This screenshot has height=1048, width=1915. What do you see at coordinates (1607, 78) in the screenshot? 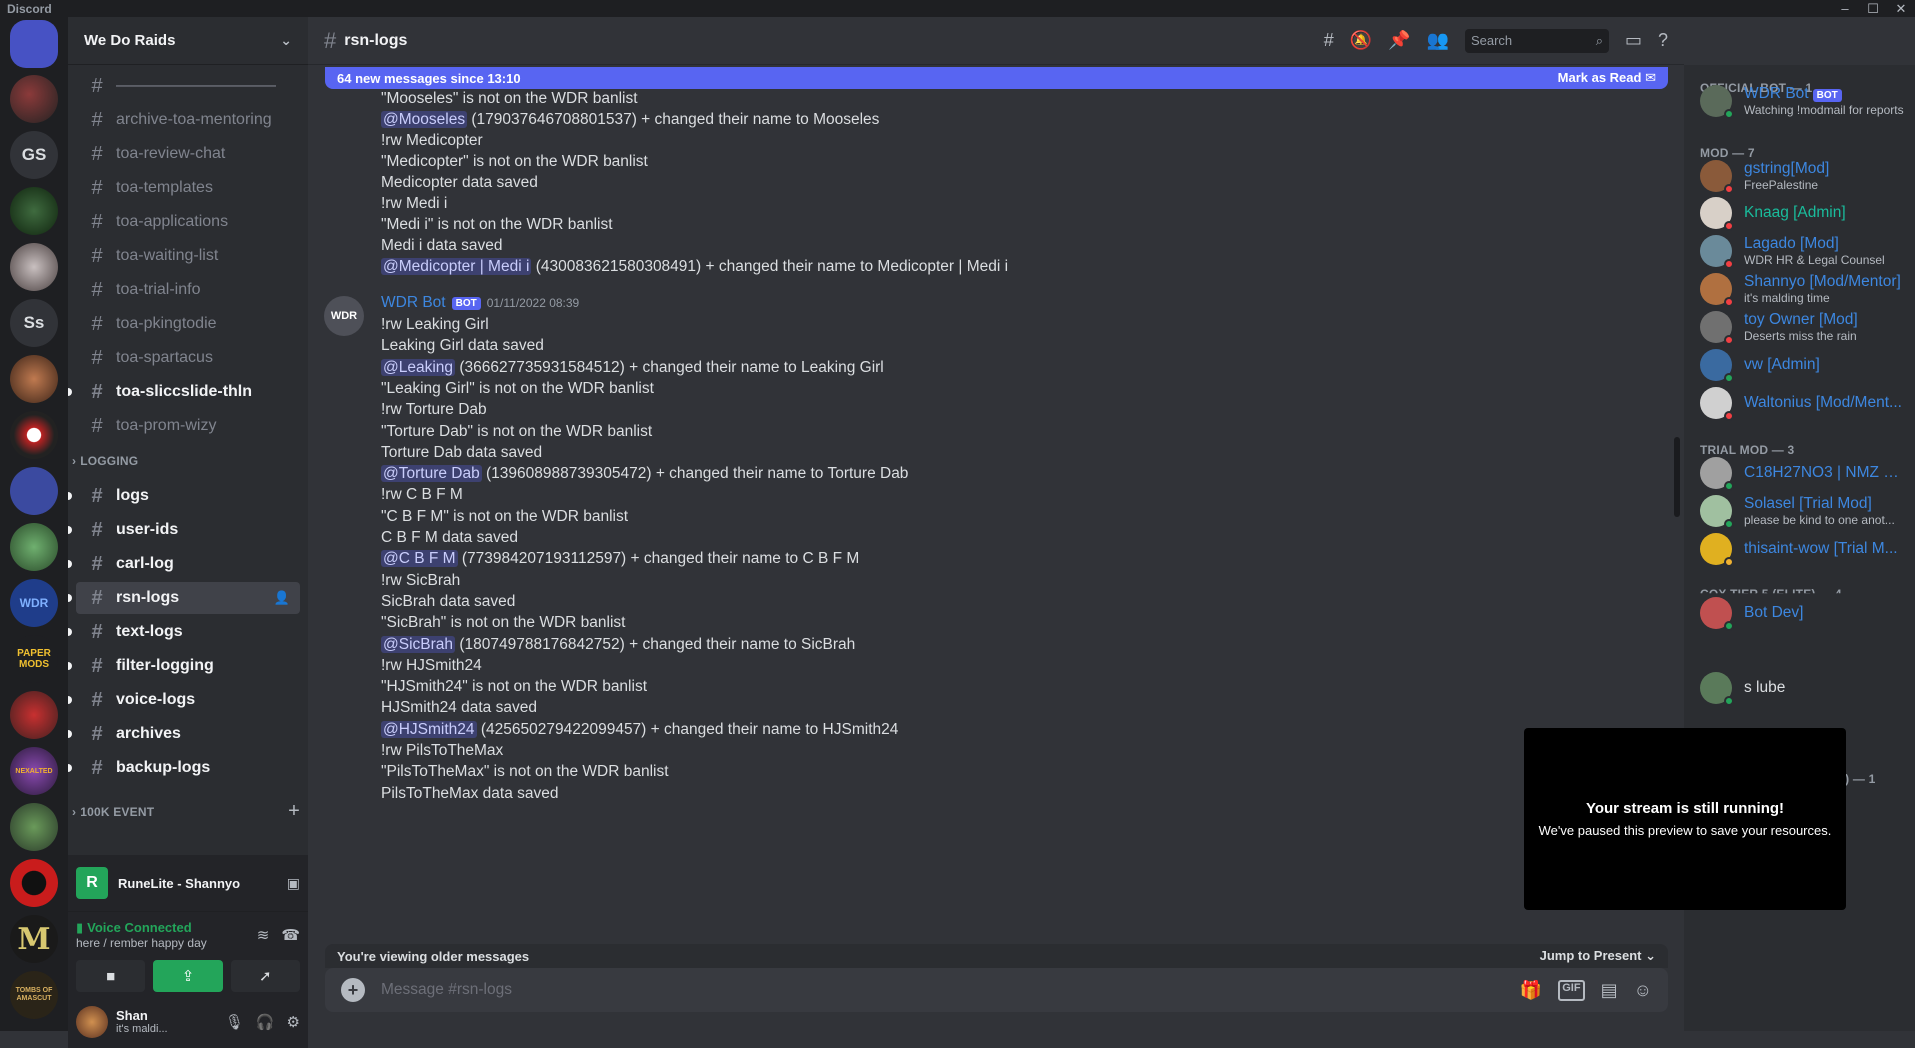
I see `mark-as-read-button: Mark as Read ✉` at bounding box center [1607, 78].